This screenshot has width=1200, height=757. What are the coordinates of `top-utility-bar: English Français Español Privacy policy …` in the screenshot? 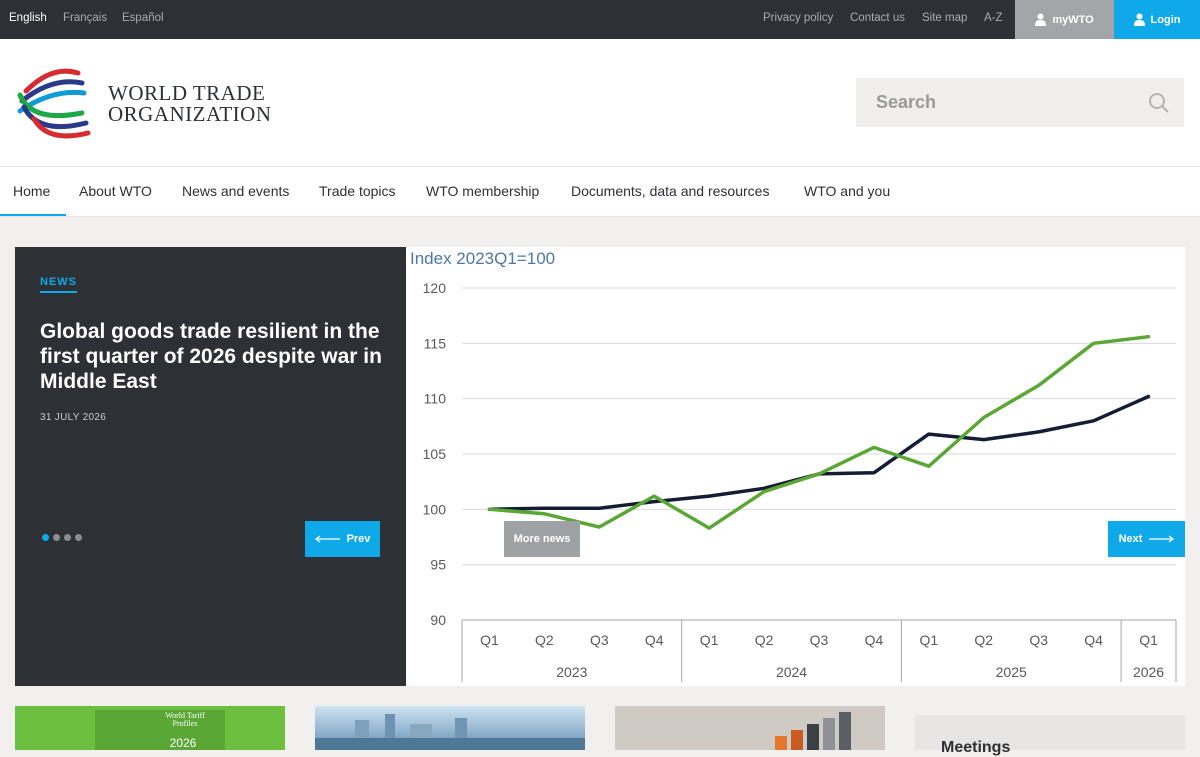 It's located at (600, 19).